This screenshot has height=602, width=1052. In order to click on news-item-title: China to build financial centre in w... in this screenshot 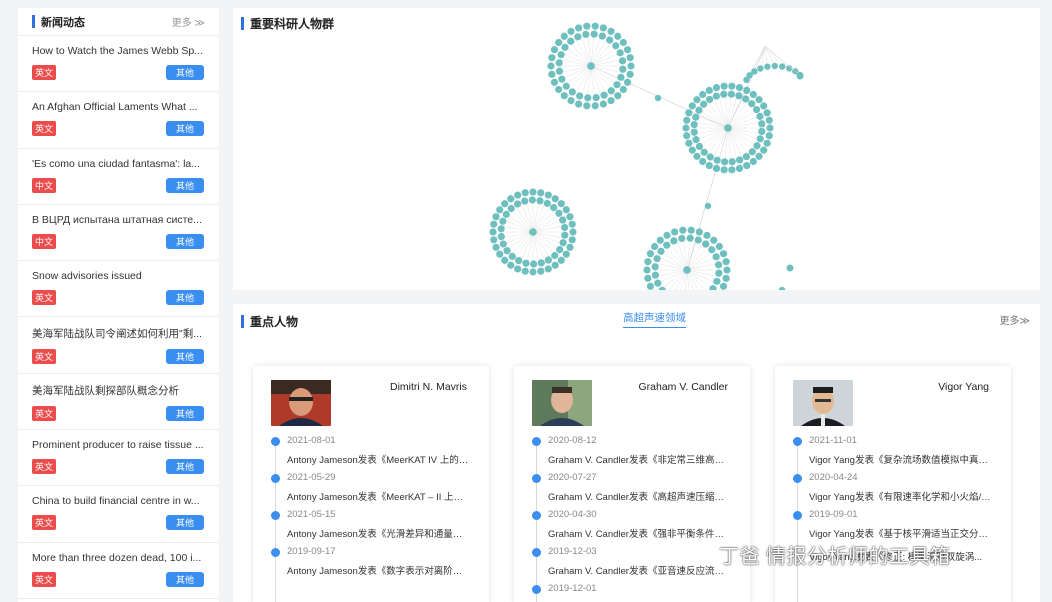, I will do `click(118, 501)`.